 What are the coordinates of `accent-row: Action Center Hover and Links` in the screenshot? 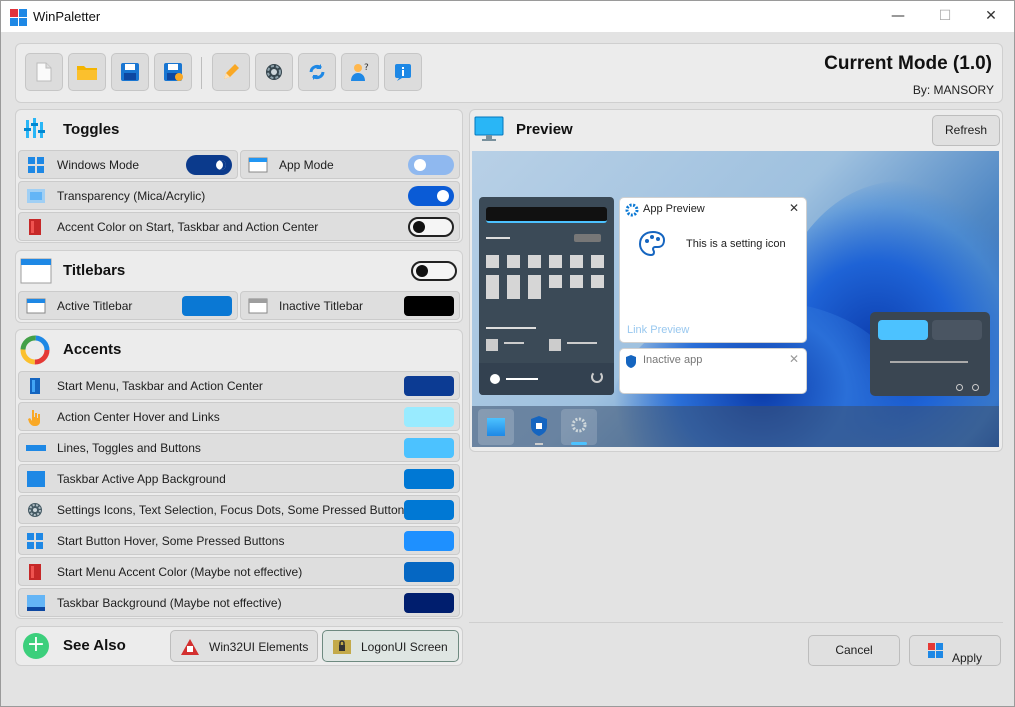 It's located at (239, 416).